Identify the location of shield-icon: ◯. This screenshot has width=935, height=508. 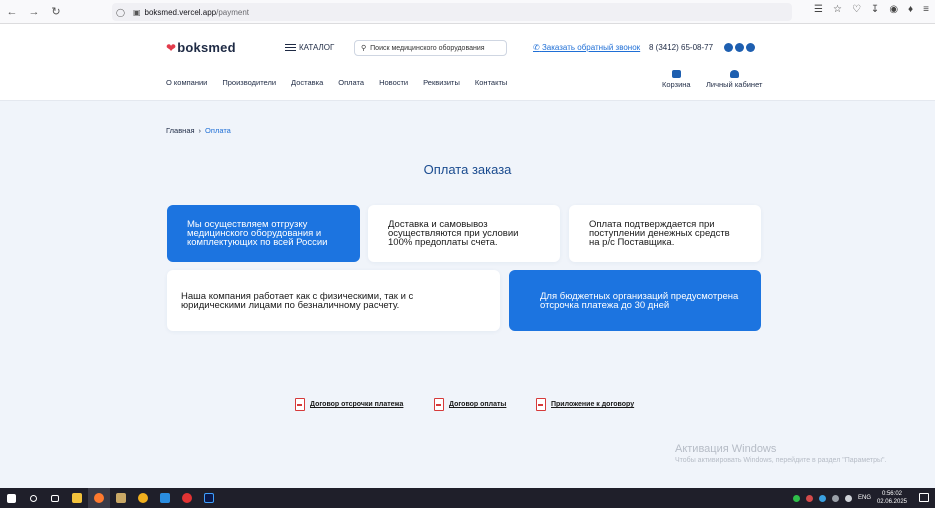
(120, 12).